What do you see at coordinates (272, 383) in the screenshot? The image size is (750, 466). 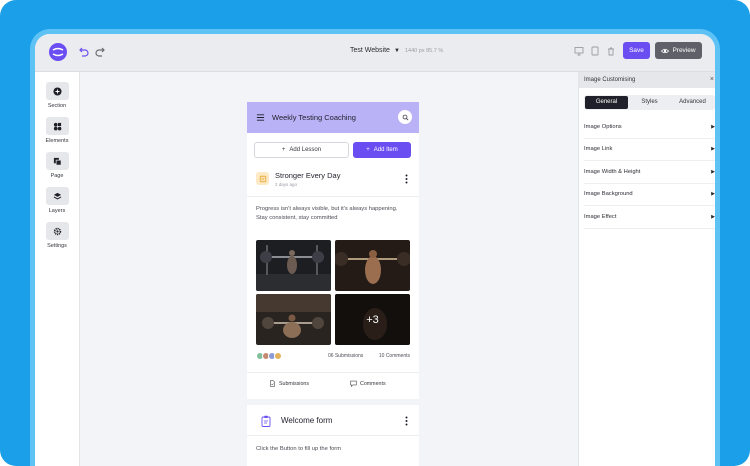 I see `document-icon` at bounding box center [272, 383].